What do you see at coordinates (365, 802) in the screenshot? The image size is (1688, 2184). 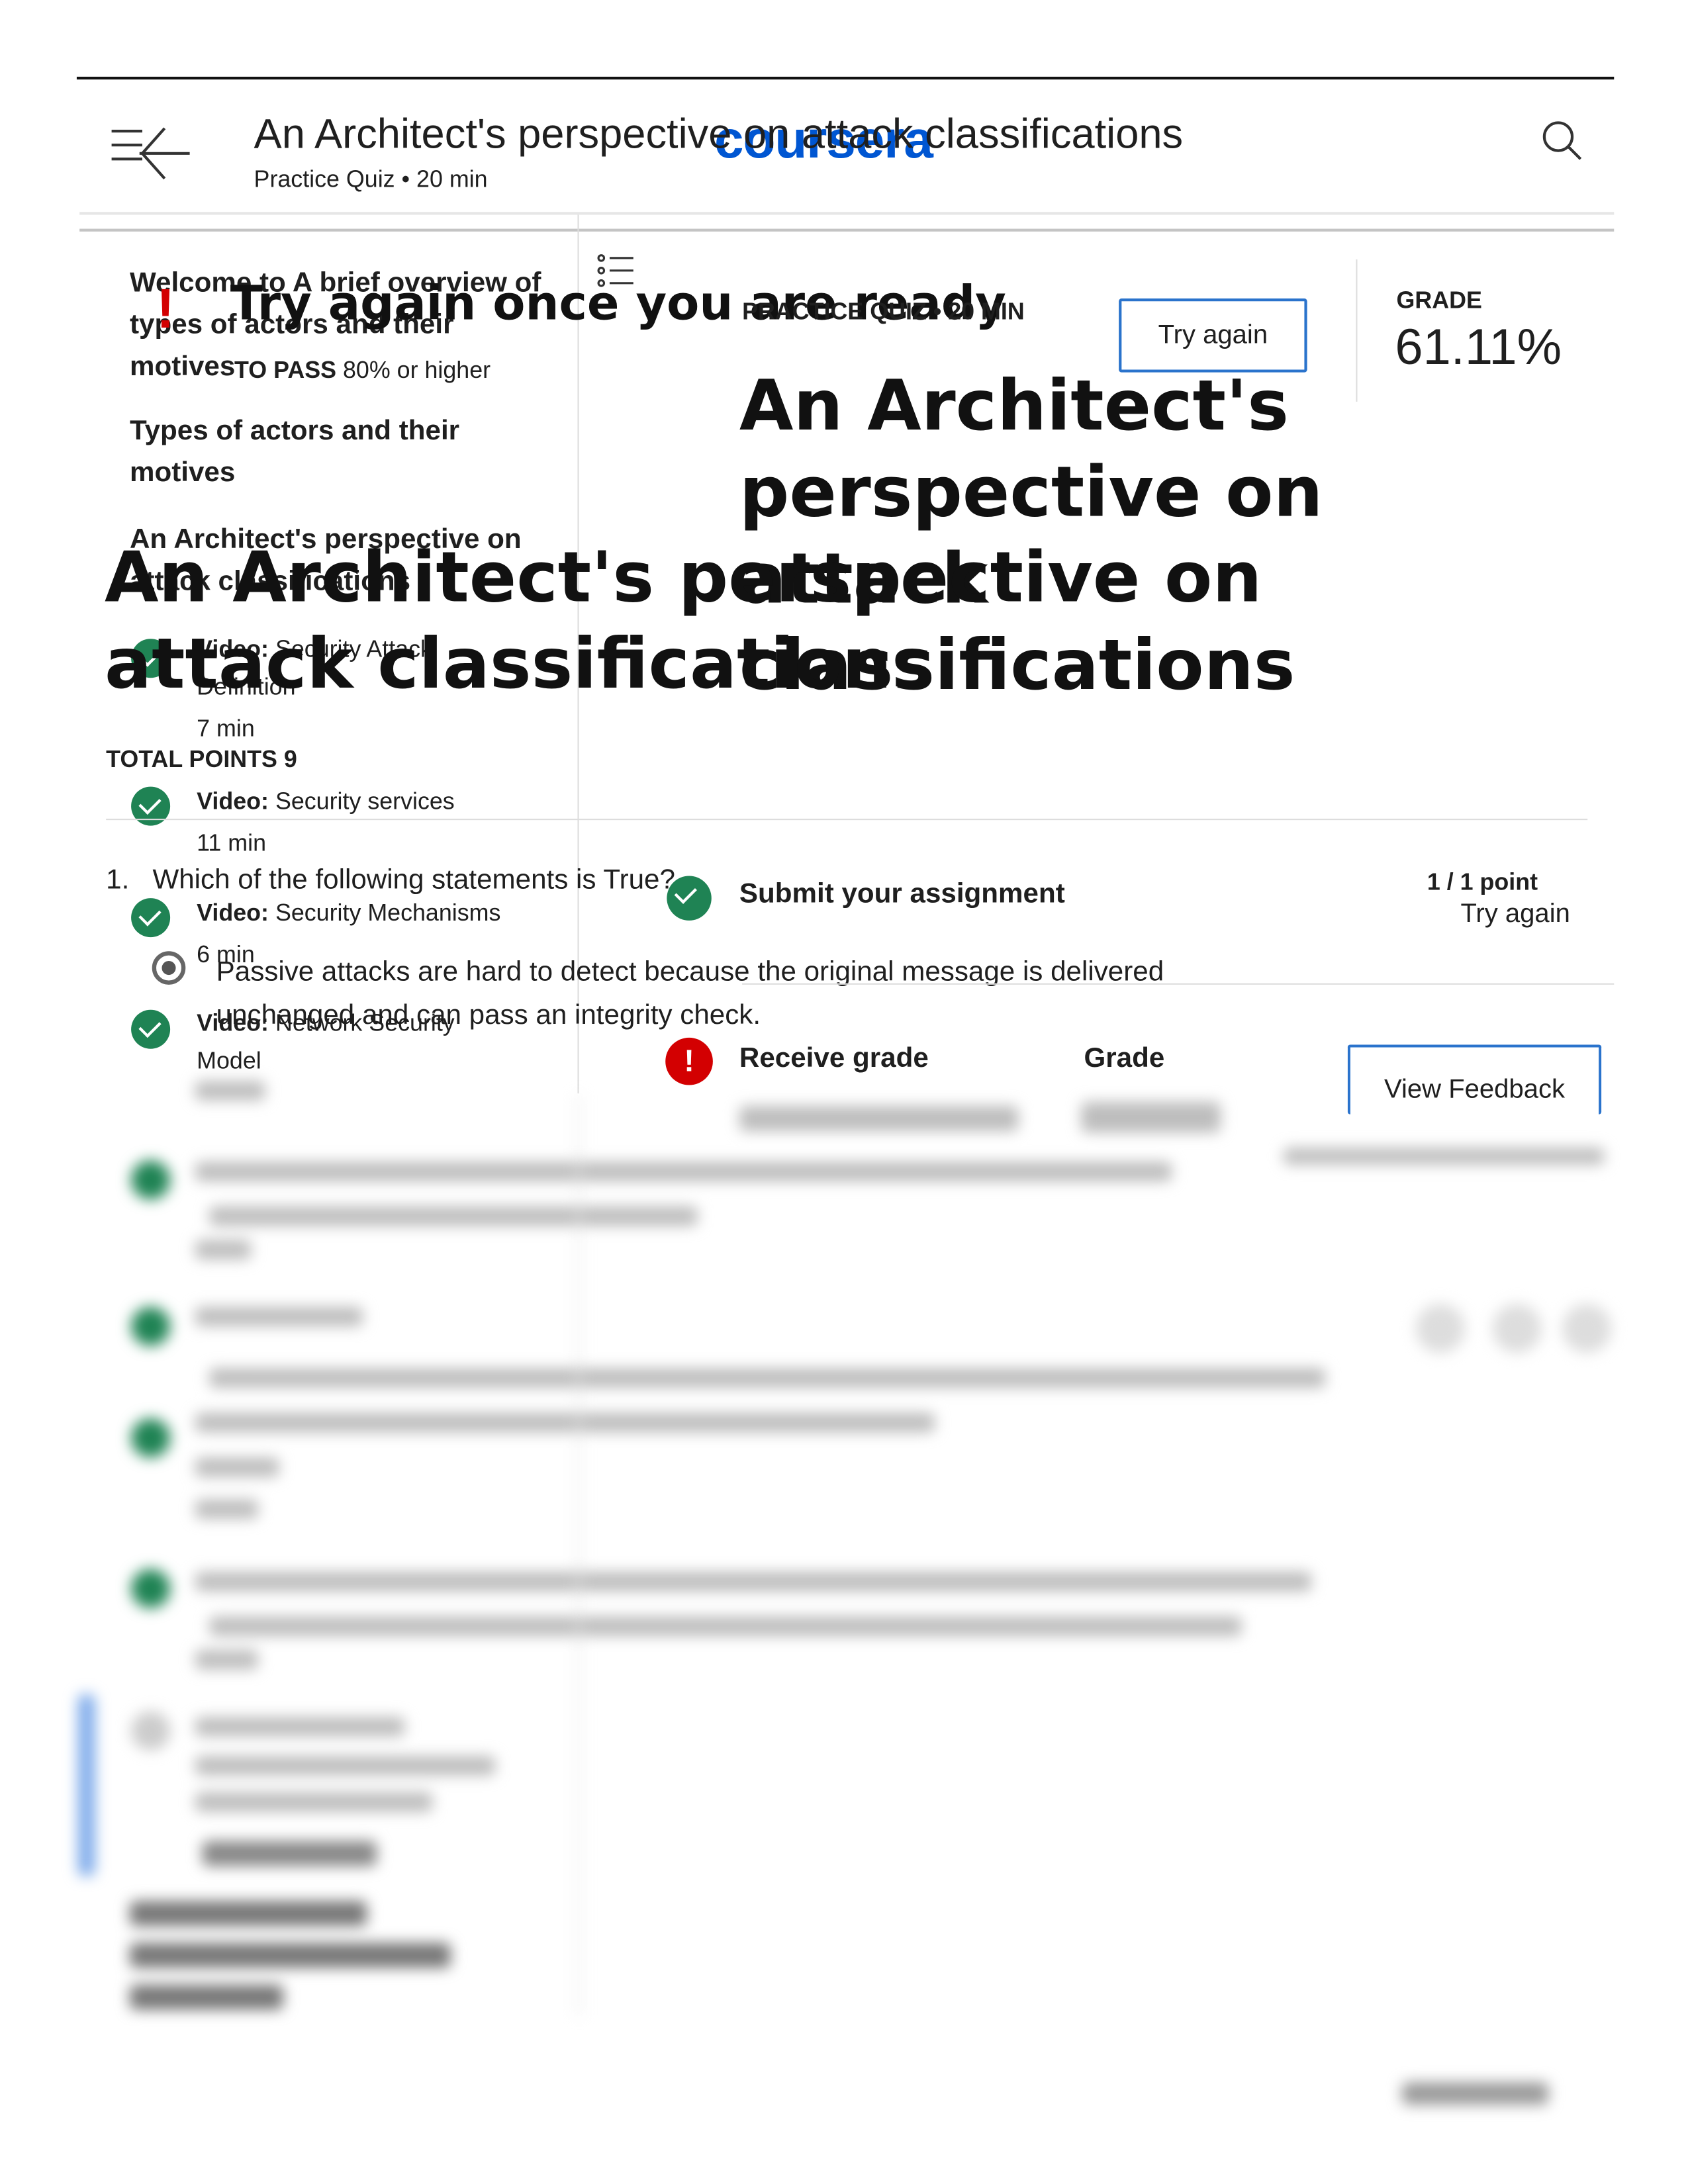 I see `item-label: Security services` at bounding box center [365, 802].